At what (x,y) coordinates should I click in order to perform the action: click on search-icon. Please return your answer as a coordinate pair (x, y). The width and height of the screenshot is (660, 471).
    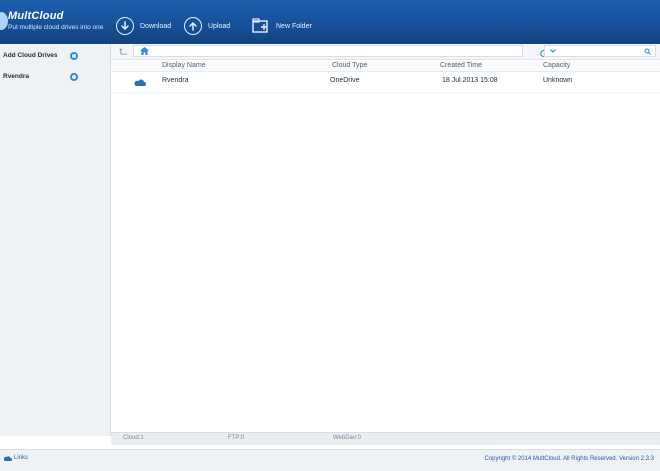
    Looking at the image, I should click on (647, 51).